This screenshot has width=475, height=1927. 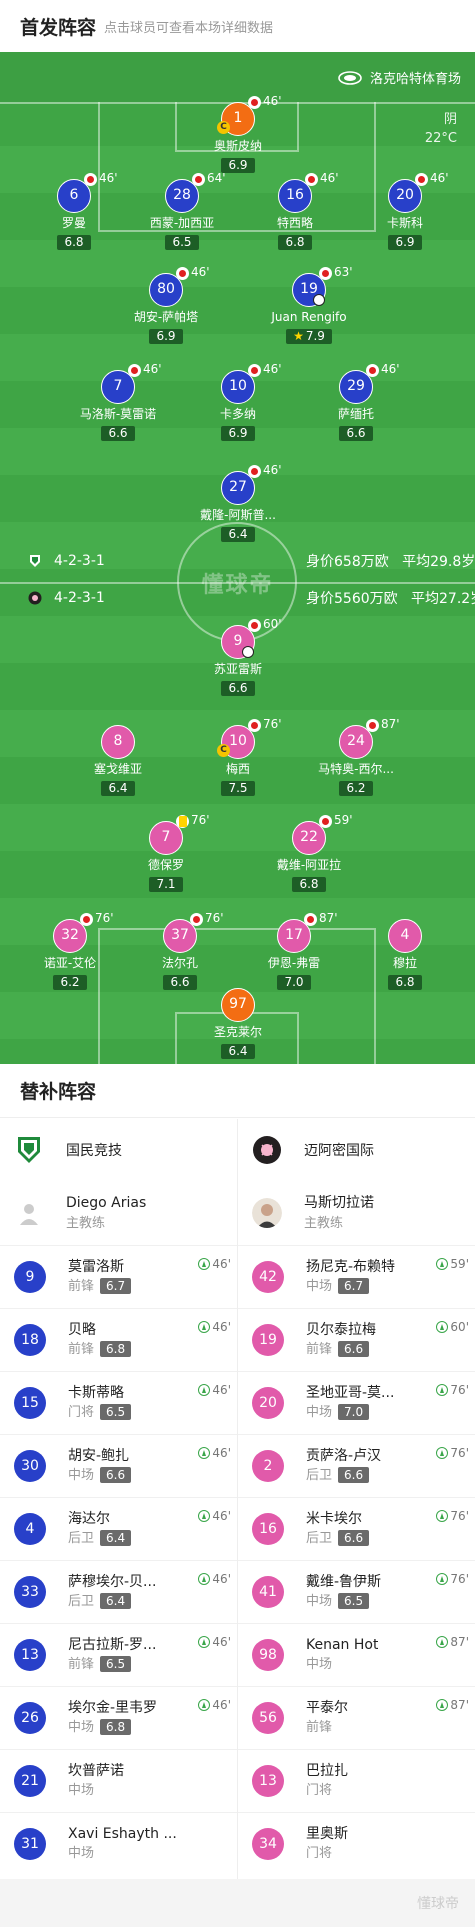 What do you see at coordinates (356, 1780) in the screenshot?
I see `away-sub-row: 13 巴拉扎 门将` at bounding box center [356, 1780].